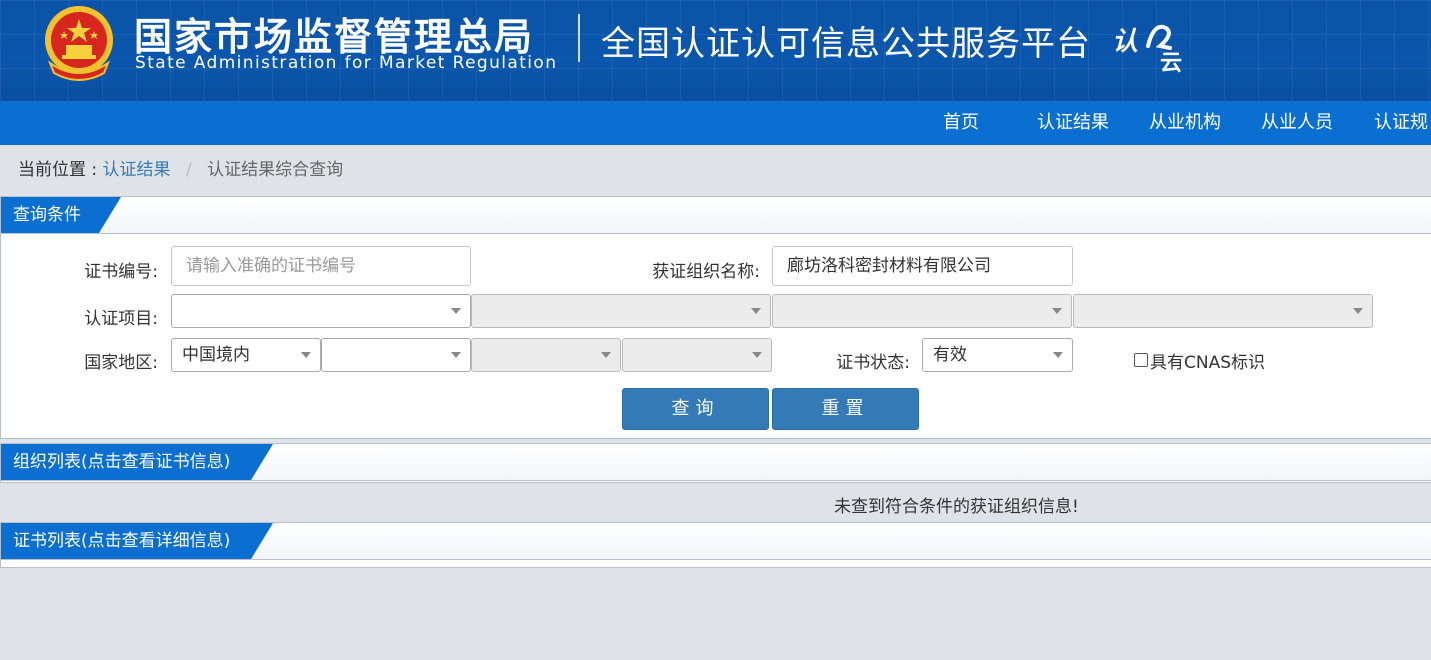  I want to click on search-button: 查询, so click(695, 409).